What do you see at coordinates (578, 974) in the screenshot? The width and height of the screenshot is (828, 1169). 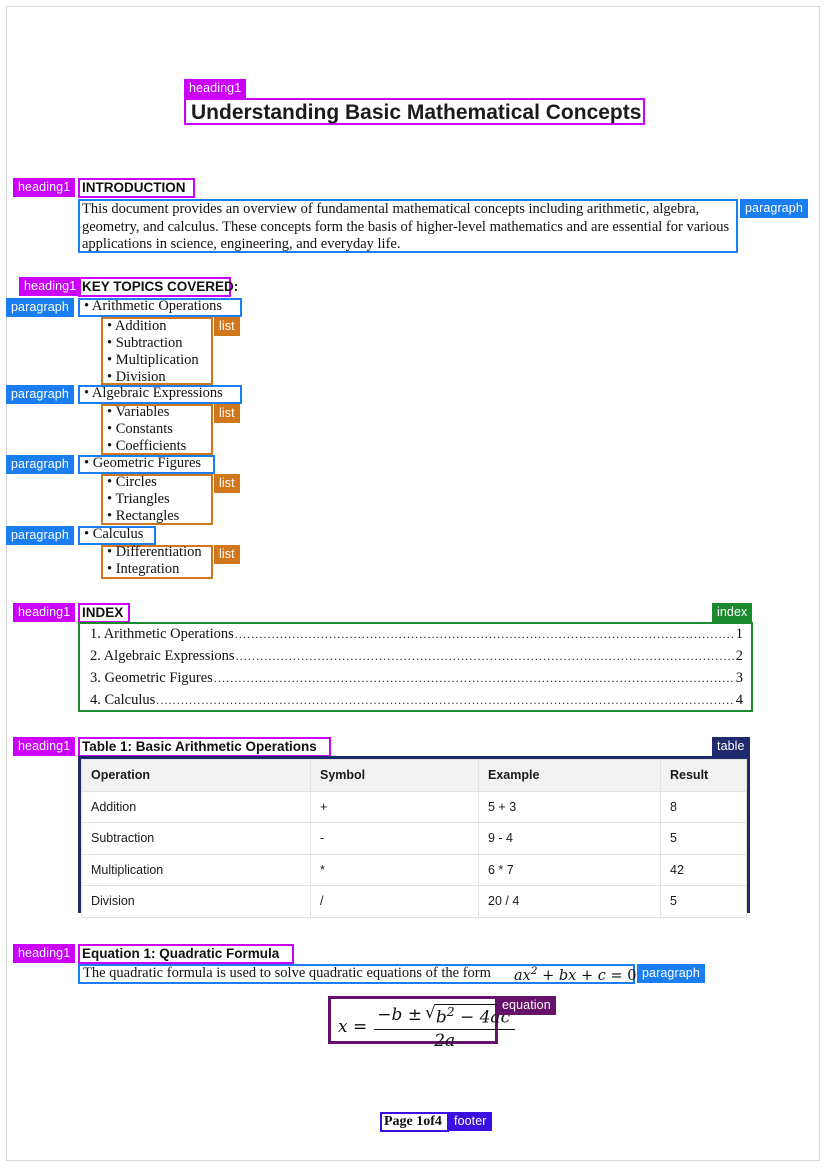 I see `inline-math-quadratic-form: ax2 + bx + c = 0.` at bounding box center [578, 974].